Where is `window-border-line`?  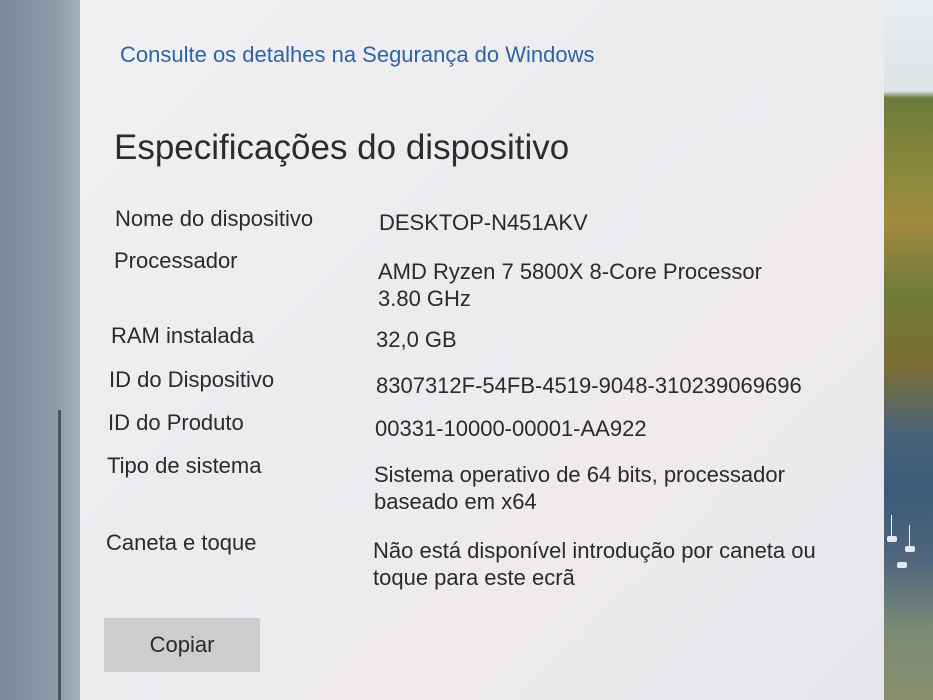
window-border-line is located at coordinates (59, 555).